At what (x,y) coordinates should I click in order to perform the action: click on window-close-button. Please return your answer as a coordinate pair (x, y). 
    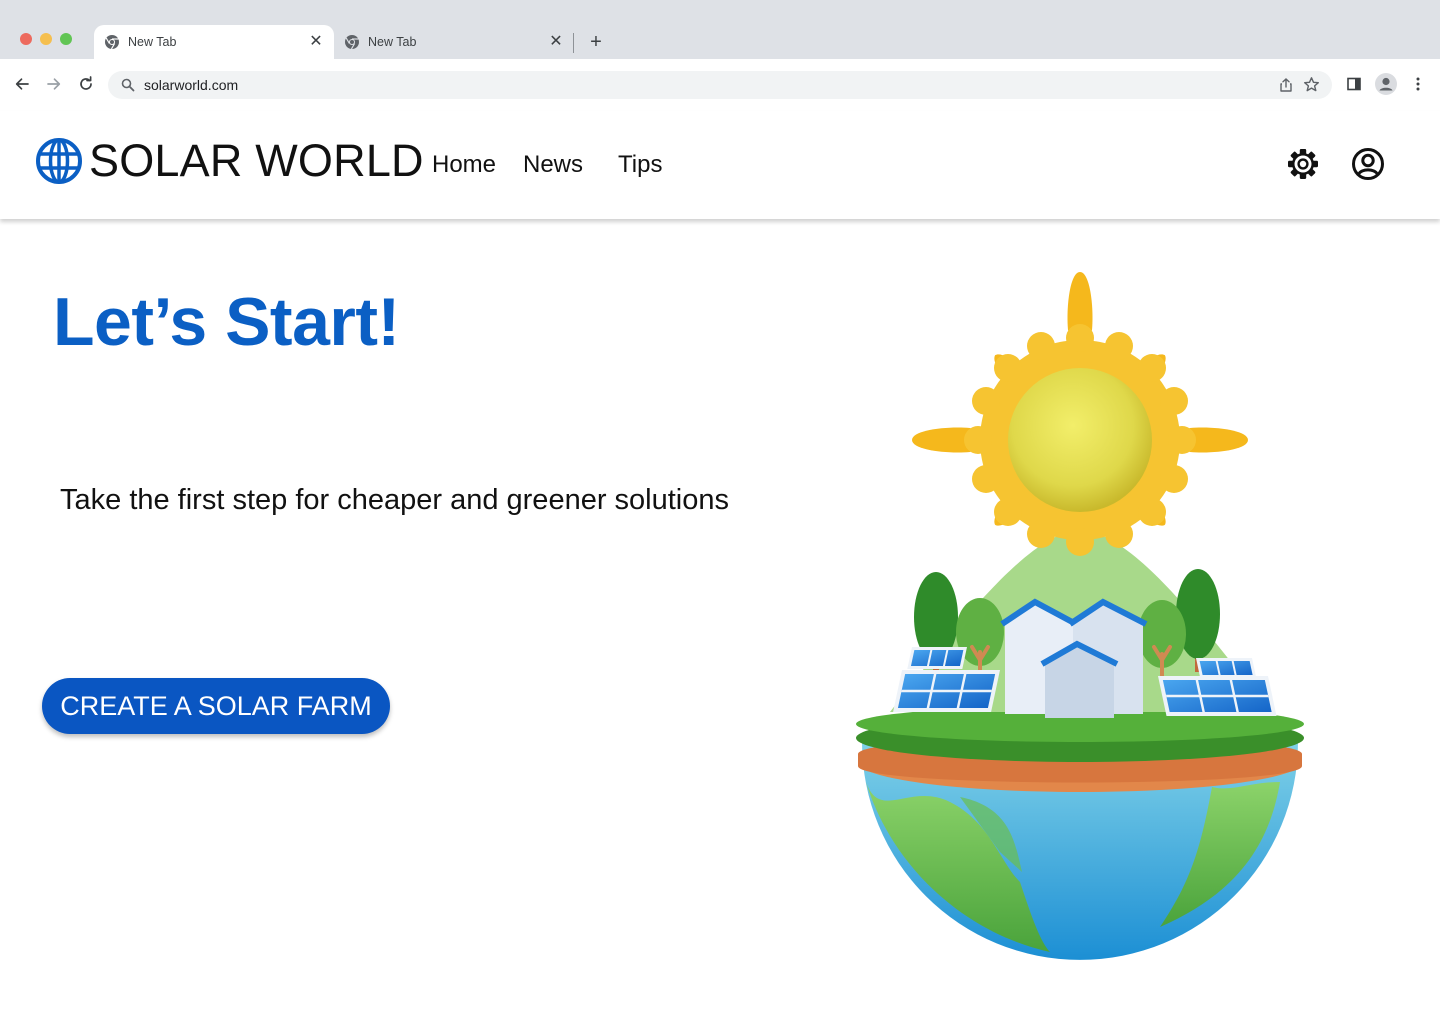
    Looking at the image, I should click on (26, 39).